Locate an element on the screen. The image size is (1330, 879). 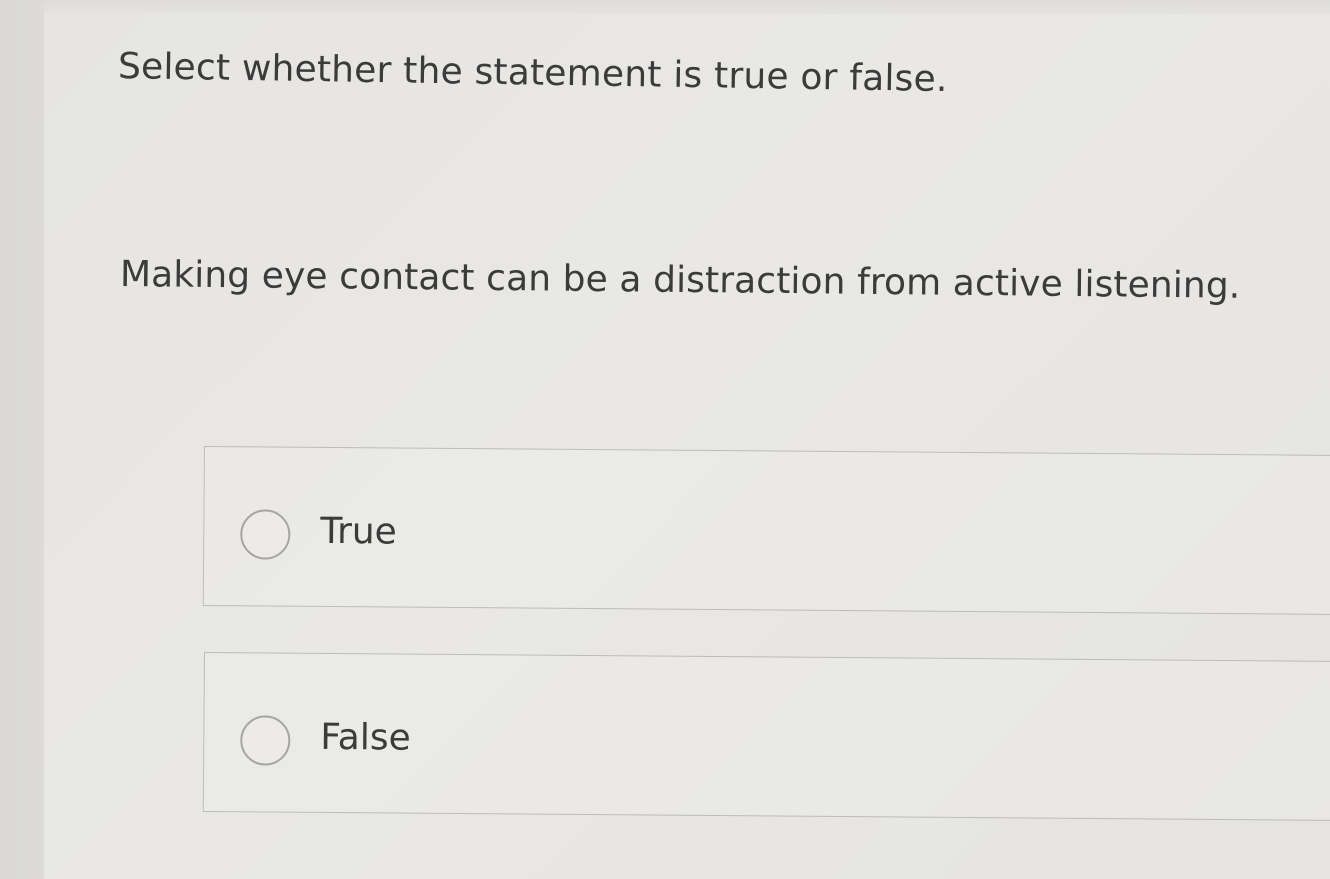
option-label-true: True is located at coordinates (358, 531).